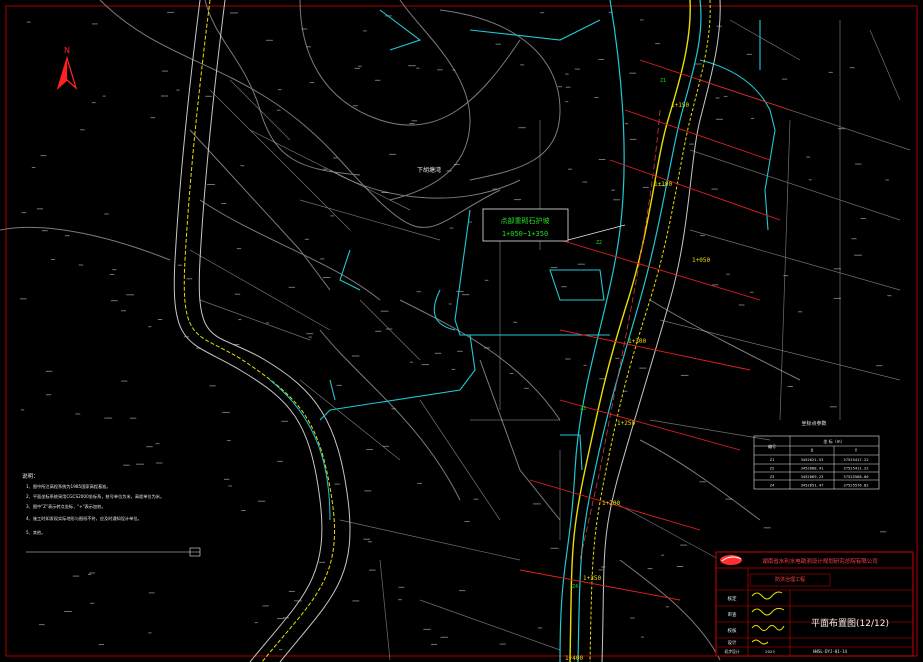 The image size is (923, 662). I want to click on coord-table-cell: 37525417.22, so click(855, 459).